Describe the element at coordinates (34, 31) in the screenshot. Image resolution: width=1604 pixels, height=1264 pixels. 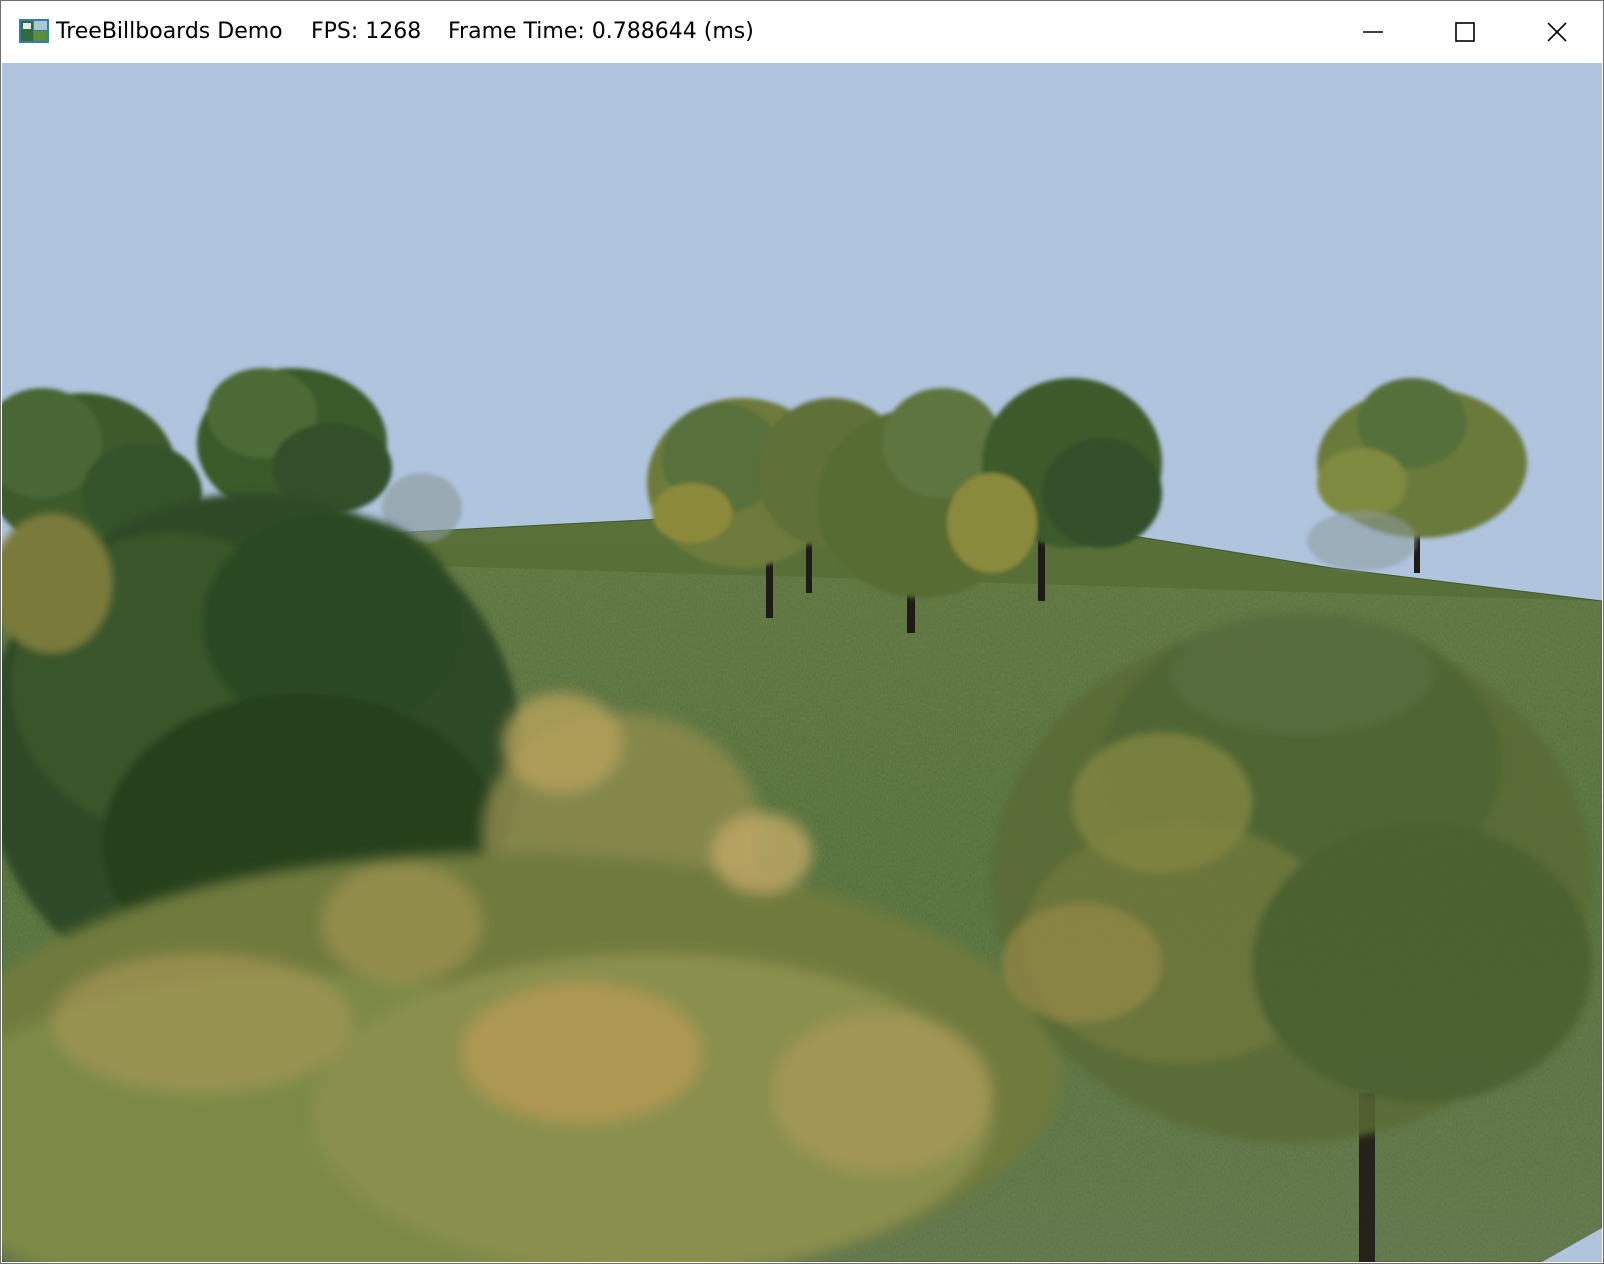
I see `app-icon` at that location.